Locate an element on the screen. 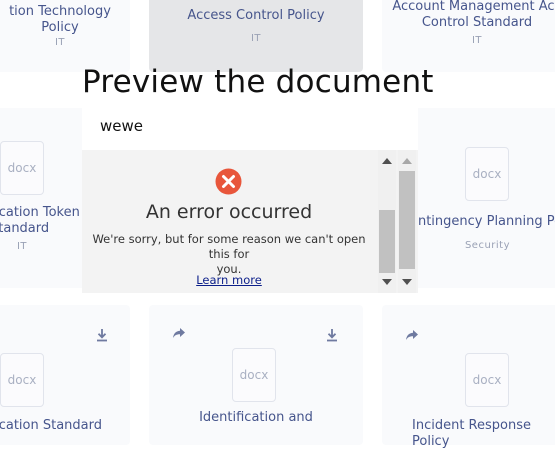  document-filename-bar: wewe is located at coordinates (250, 126).